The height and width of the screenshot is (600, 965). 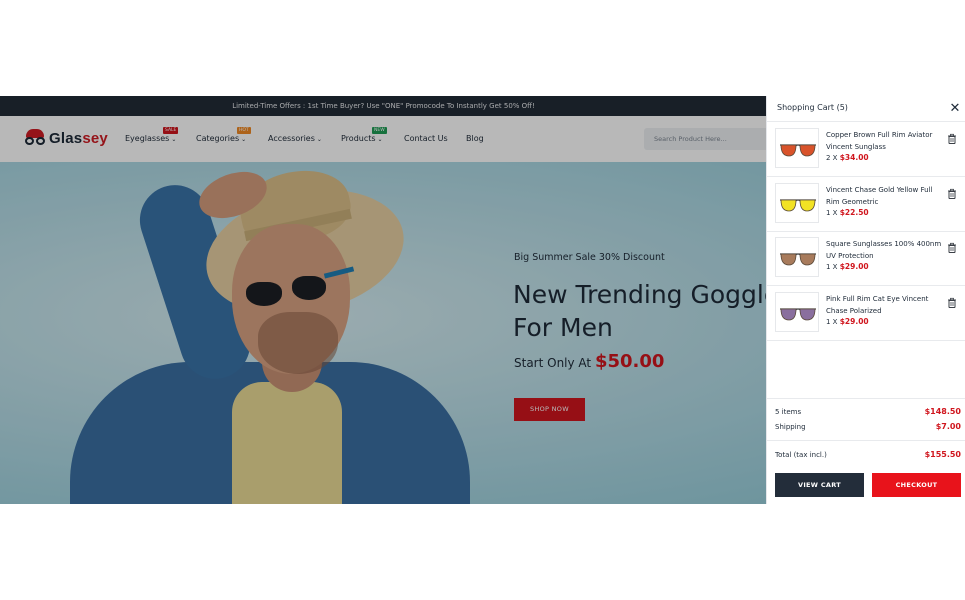 What do you see at coordinates (790, 427) in the screenshot?
I see `shipping-label: Shipping` at bounding box center [790, 427].